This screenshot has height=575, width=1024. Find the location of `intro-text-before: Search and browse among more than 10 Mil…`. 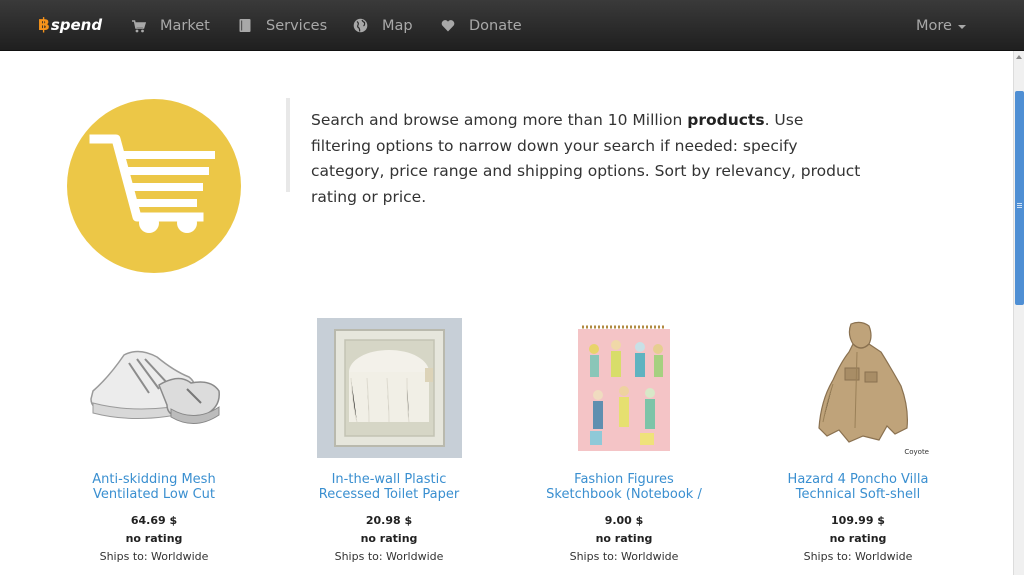

intro-text-before: Search and browse among more than 10 Mil… is located at coordinates (499, 120).